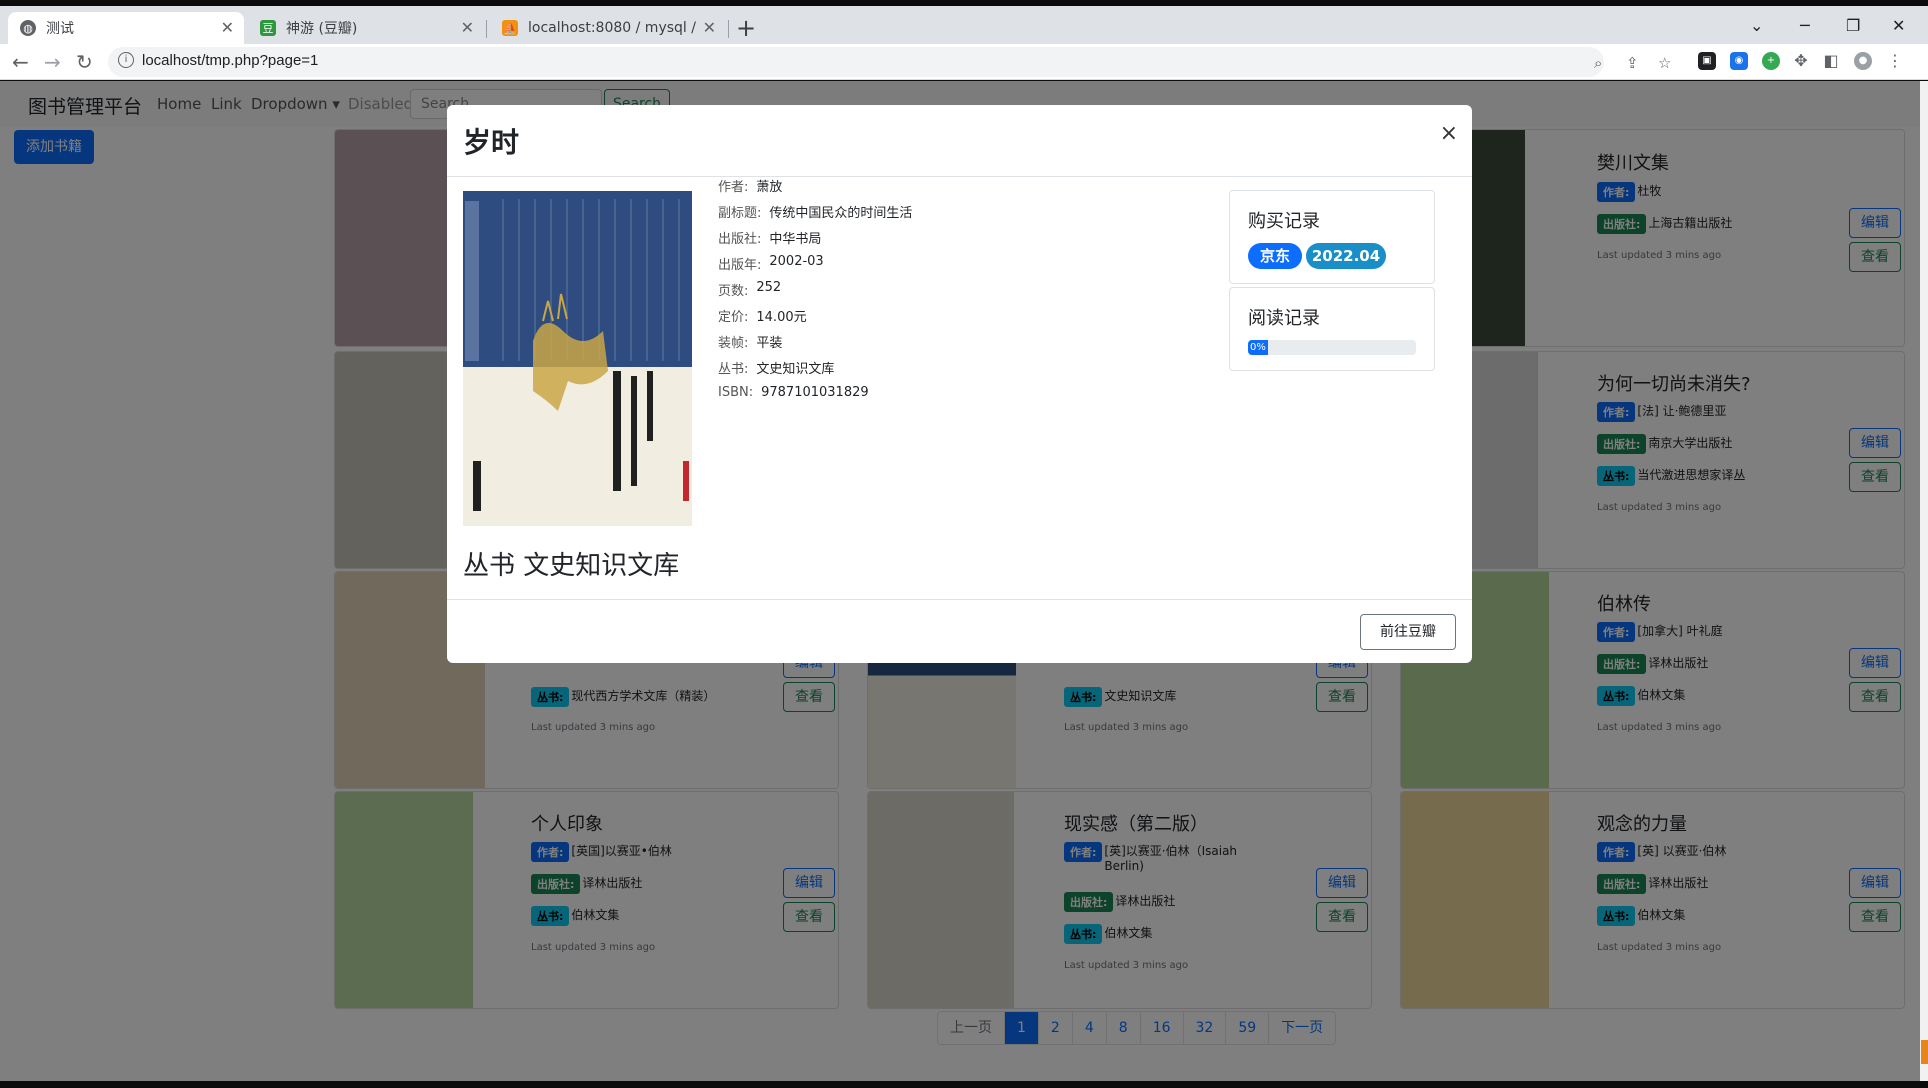 The image size is (1928, 1088). I want to click on scrollbar, so click(1924, 581).